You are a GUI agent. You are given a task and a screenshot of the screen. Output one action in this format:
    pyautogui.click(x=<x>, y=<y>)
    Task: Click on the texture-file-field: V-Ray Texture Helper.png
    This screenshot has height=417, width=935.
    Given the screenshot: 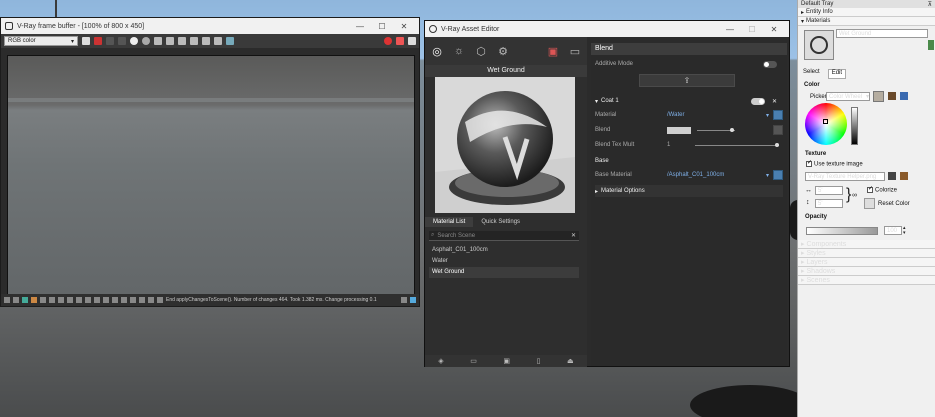 What is the action you would take?
    pyautogui.click(x=845, y=176)
    